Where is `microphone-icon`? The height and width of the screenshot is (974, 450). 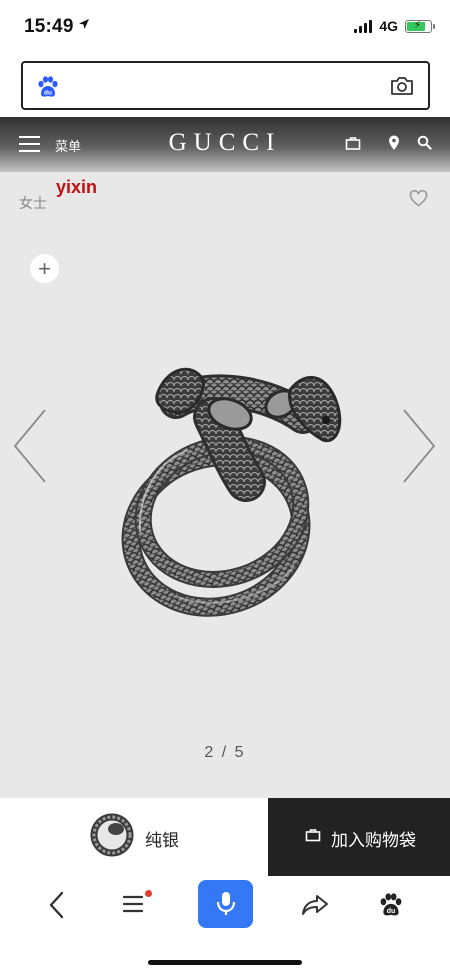
microphone-icon is located at coordinates (225, 903).